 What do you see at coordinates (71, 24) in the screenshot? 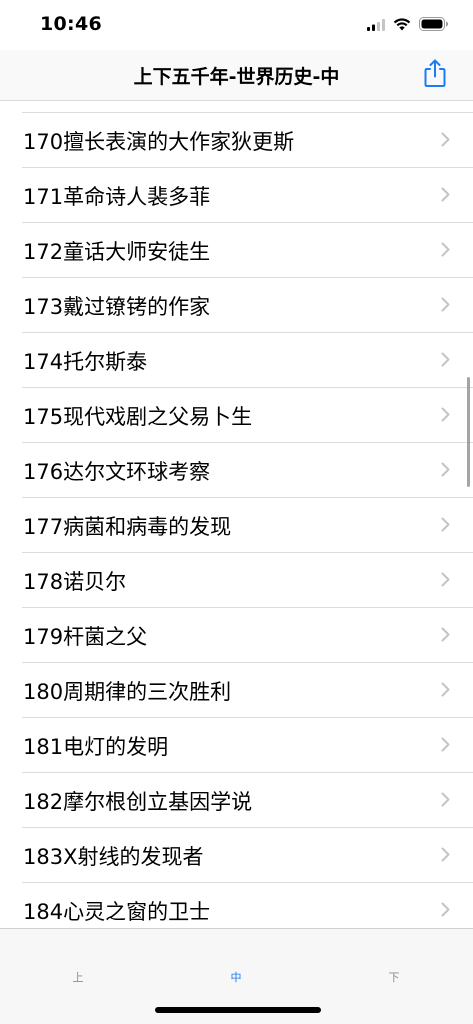
I see `status-time: 10:46` at bounding box center [71, 24].